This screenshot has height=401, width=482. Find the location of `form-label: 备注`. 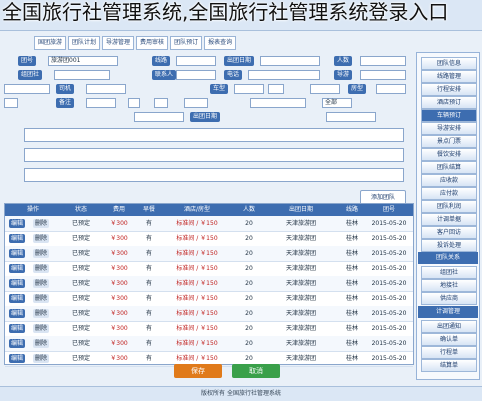

form-label: 备注 is located at coordinates (65, 103).